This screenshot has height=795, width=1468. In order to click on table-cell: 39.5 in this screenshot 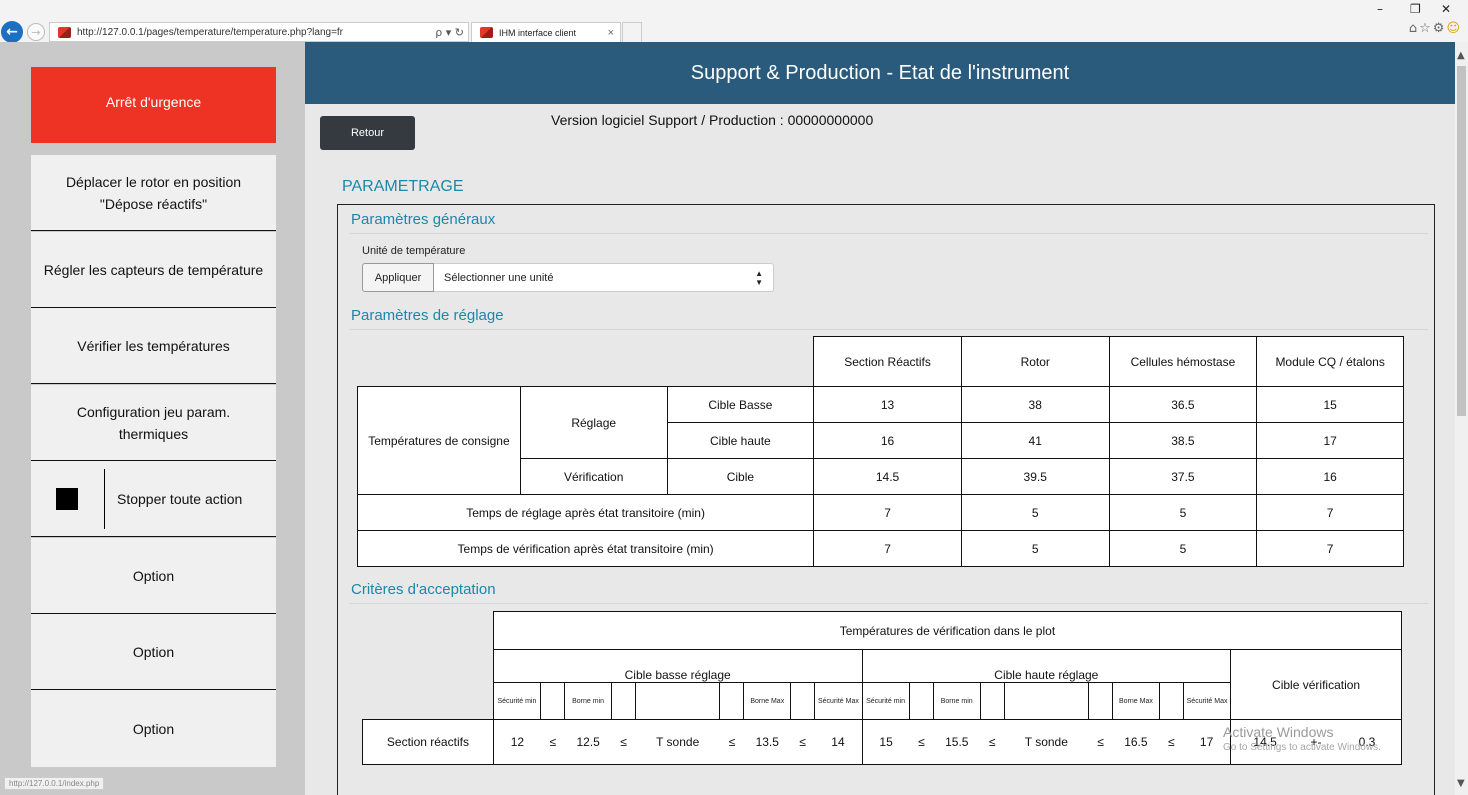, I will do `click(1035, 476)`.